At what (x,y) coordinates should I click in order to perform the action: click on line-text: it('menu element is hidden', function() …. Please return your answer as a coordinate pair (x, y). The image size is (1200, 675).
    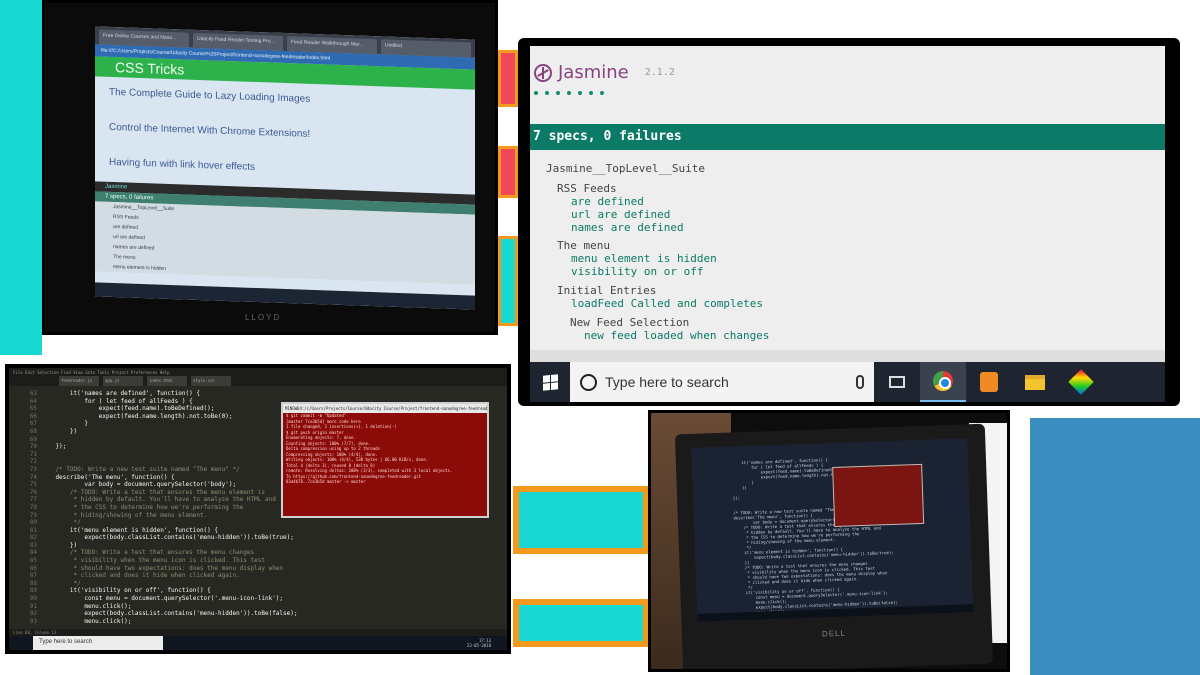
    Looking at the image, I should click on (130, 530).